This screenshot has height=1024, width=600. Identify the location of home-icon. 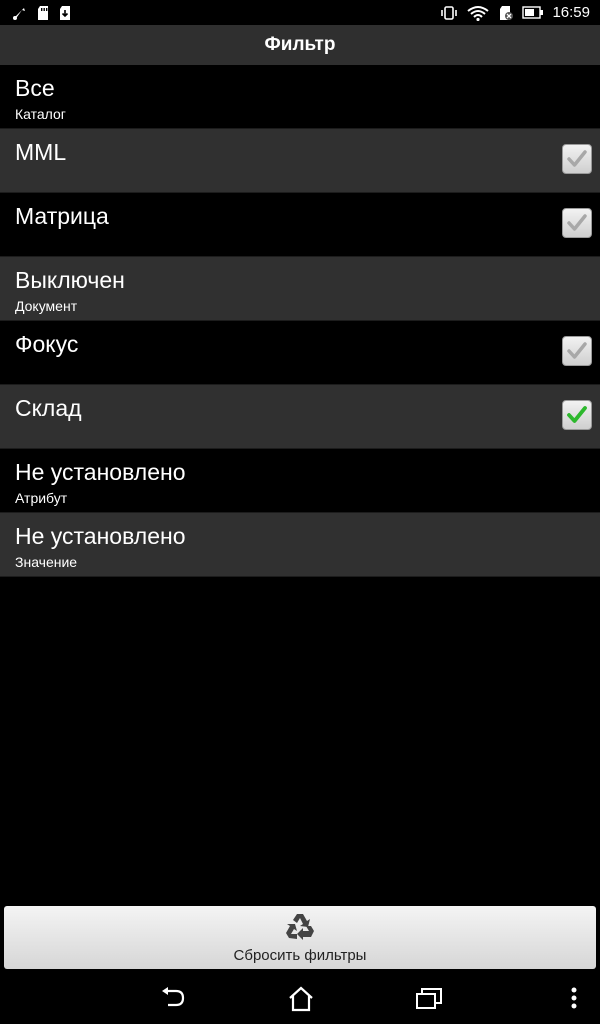
(301, 999).